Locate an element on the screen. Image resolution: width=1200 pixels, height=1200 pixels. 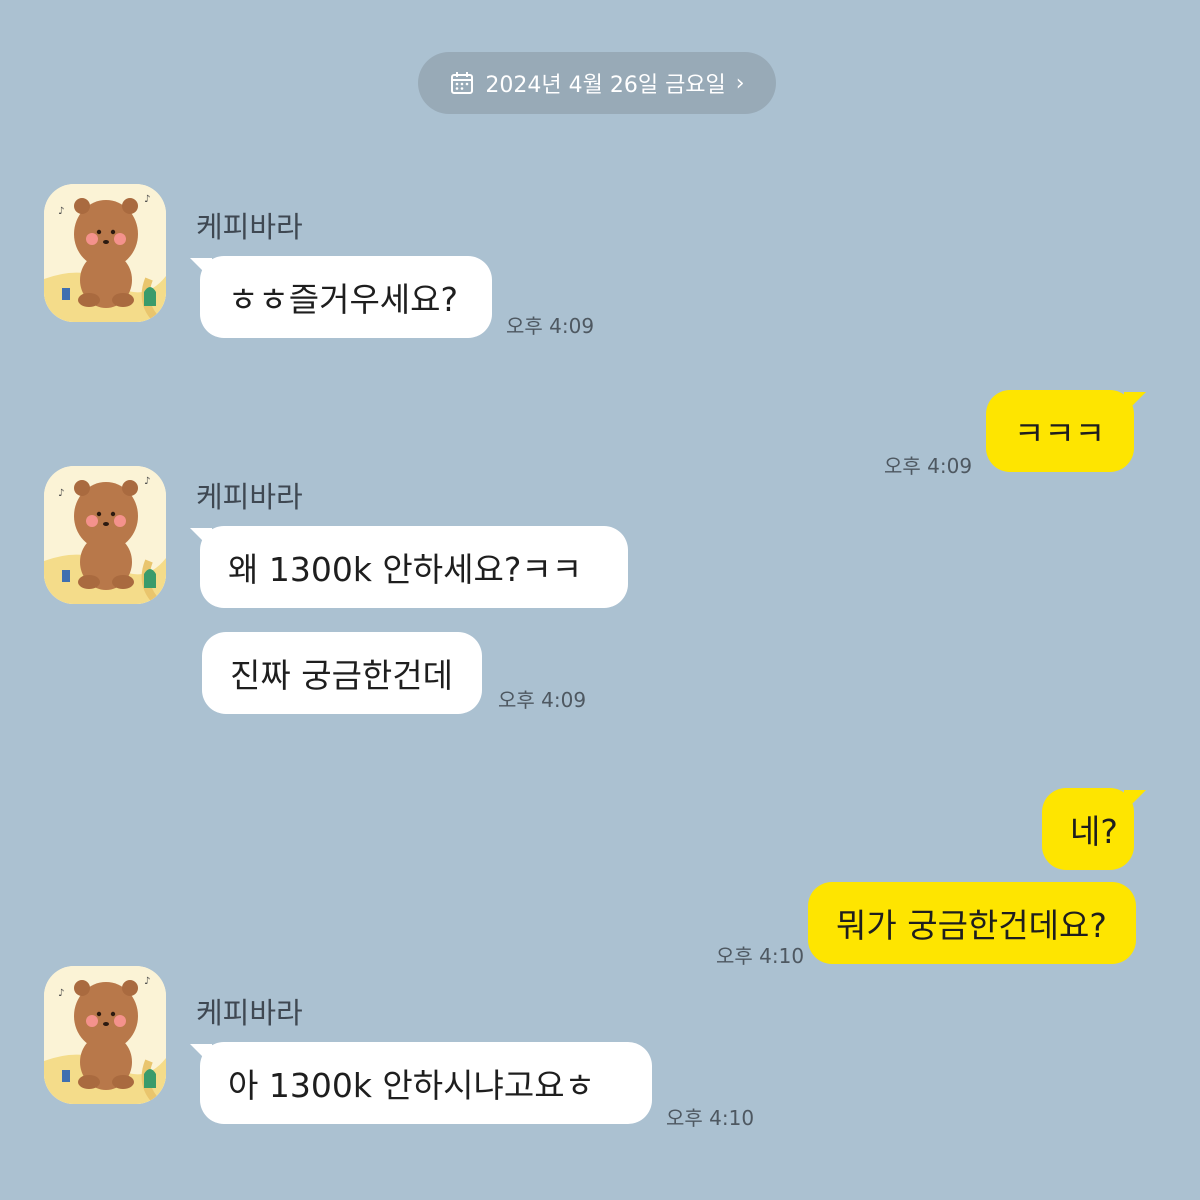
message-bubble-incoming: 아 1300k 안하시냐고요ㅎ is located at coordinates (426, 1083).